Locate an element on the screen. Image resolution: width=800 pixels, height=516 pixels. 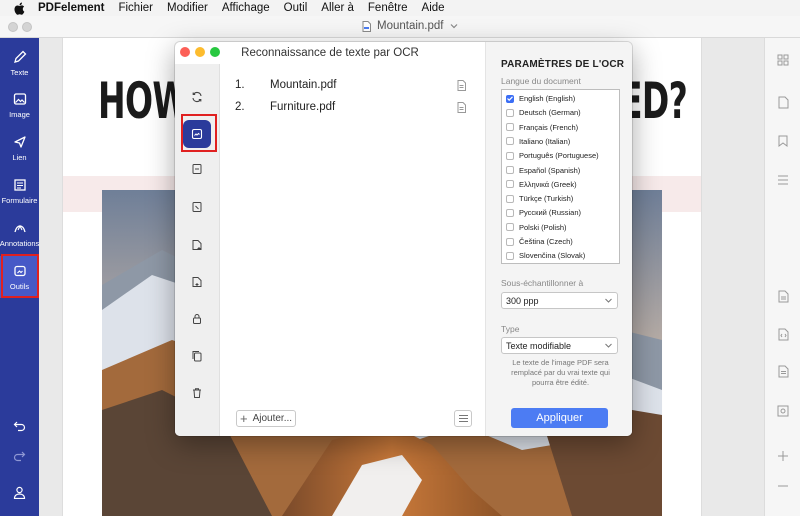
undo-button is located at coordinates (19, 426).